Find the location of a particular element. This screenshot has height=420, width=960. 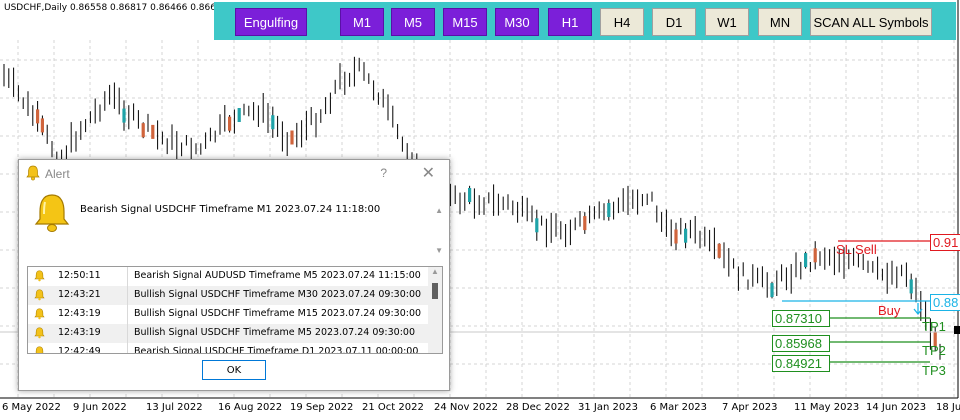

tp1-label: TP1 is located at coordinates (934, 326).